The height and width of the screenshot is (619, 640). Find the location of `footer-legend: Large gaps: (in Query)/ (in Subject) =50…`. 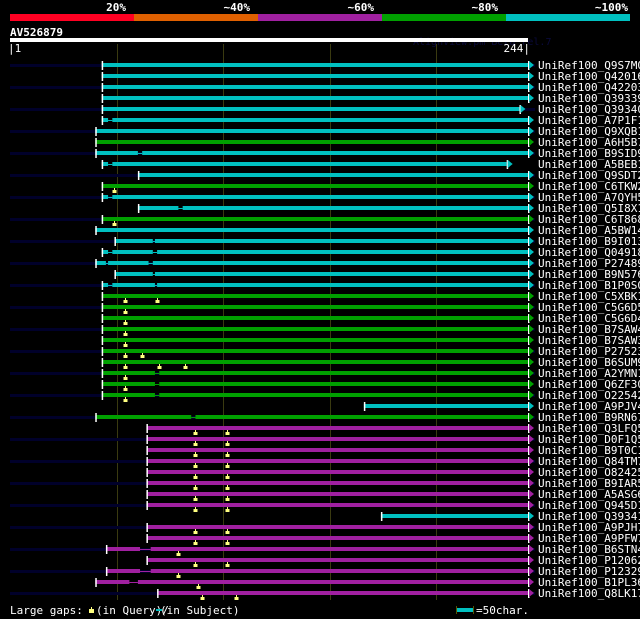

footer-legend: Large gaps: (in Query)/ (in Subject) =50… is located at coordinates (269, 610).